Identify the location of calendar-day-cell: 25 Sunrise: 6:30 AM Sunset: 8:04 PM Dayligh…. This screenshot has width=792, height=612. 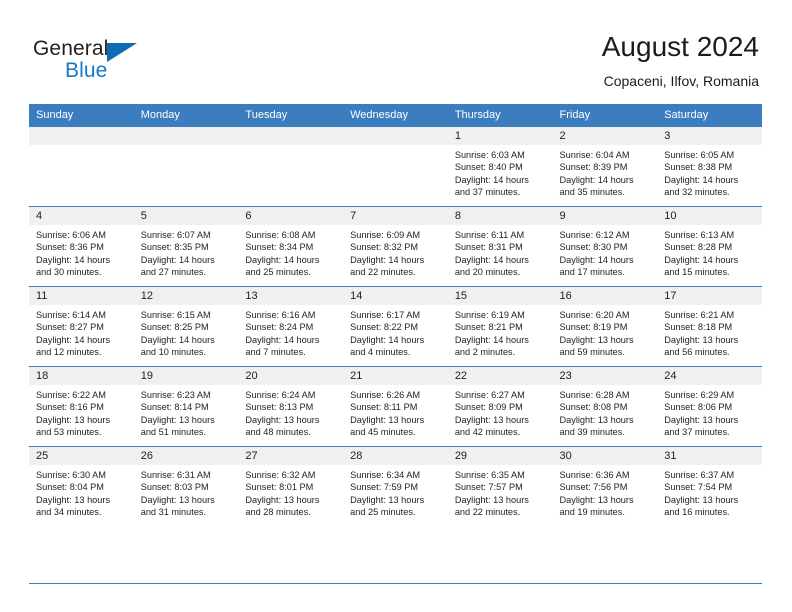
(81, 486).